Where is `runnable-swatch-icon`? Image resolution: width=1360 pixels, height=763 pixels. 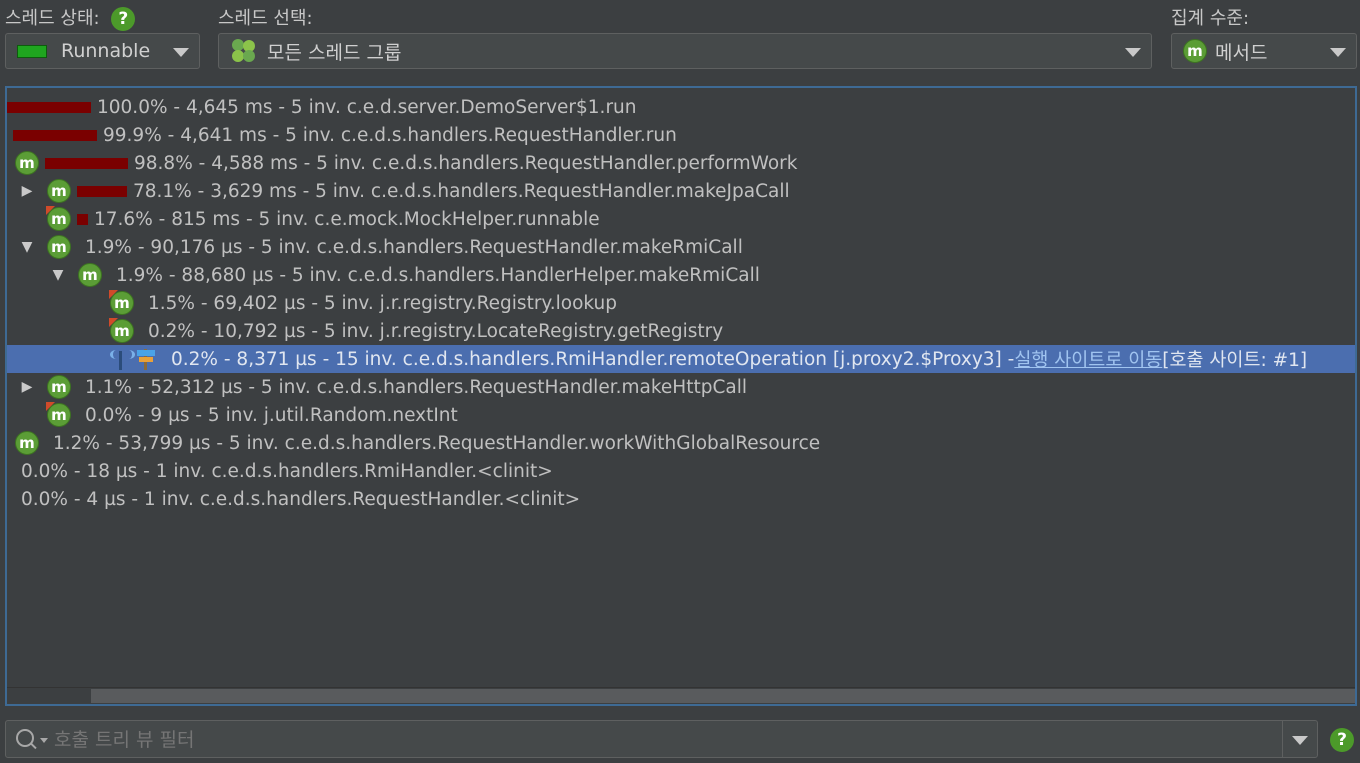
runnable-swatch-icon is located at coordinates (32, 51).